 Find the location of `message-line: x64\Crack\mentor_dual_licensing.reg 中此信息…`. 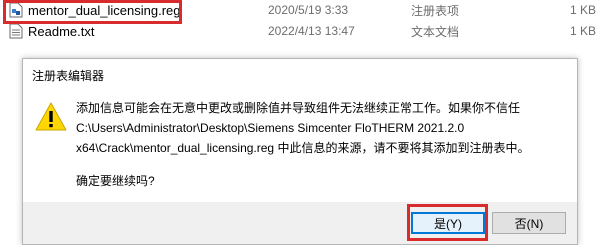

message-line: x64\Crack\mentor_dual_licensing.reg 中此信息… is located at coordinates (303, 148).